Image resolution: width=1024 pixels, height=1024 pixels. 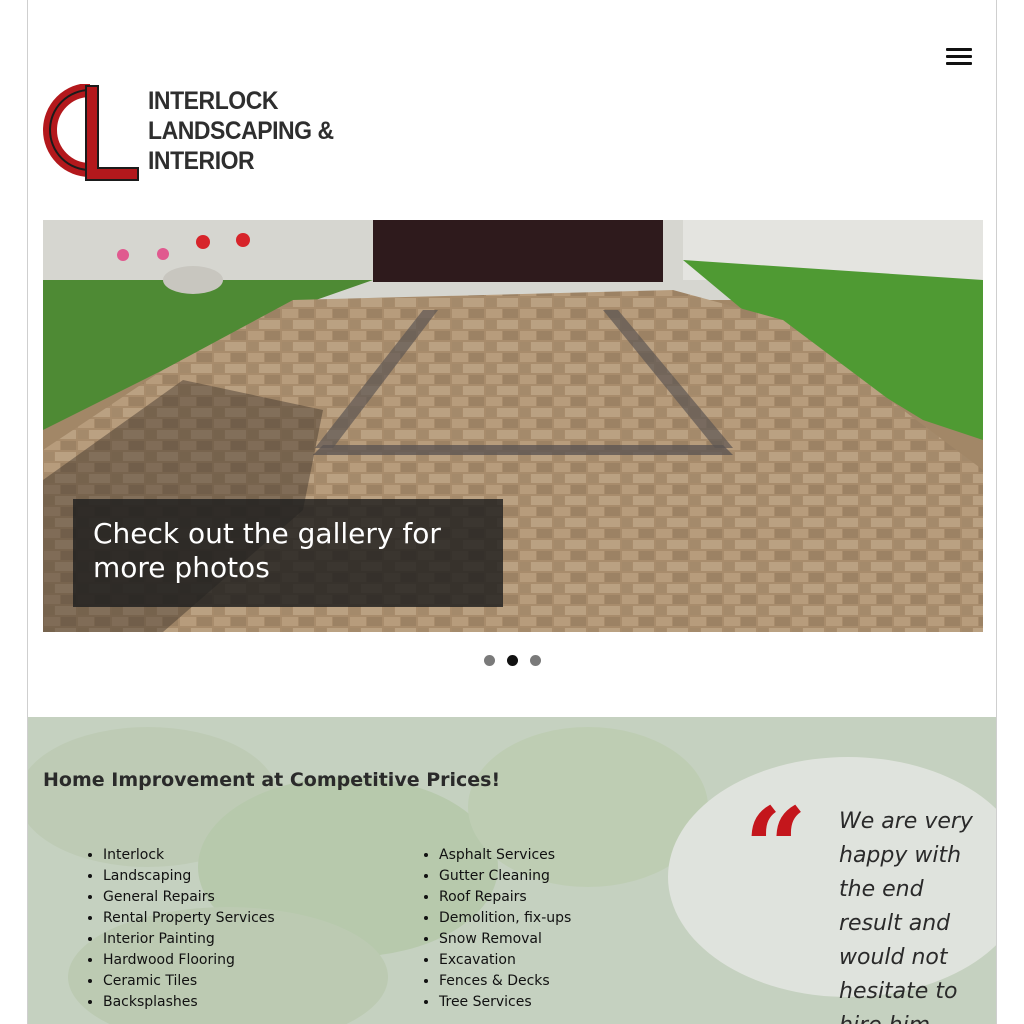 I want to click on site-logo: INTERLOCK LANDSCAPING & INTERIOR, so click(x=192, y=134).